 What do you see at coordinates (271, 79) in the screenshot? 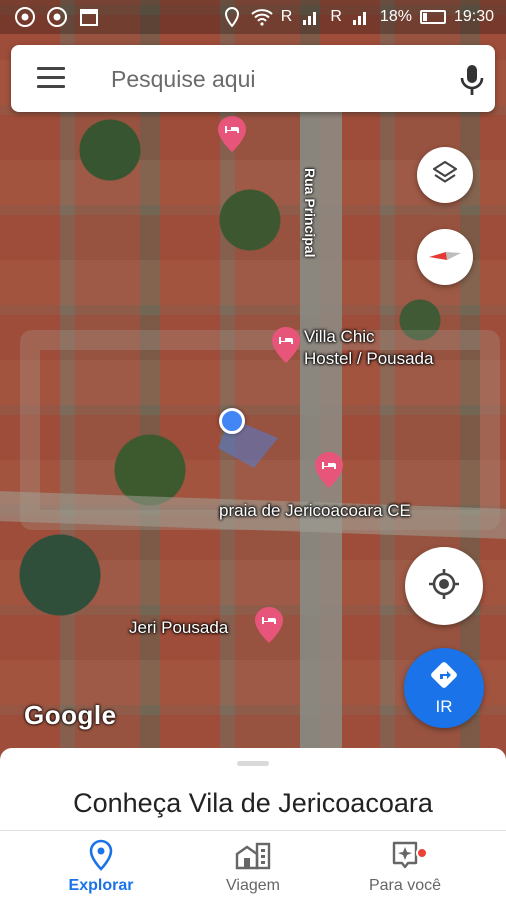
I see `search-input` at bounding box center [271, 79].